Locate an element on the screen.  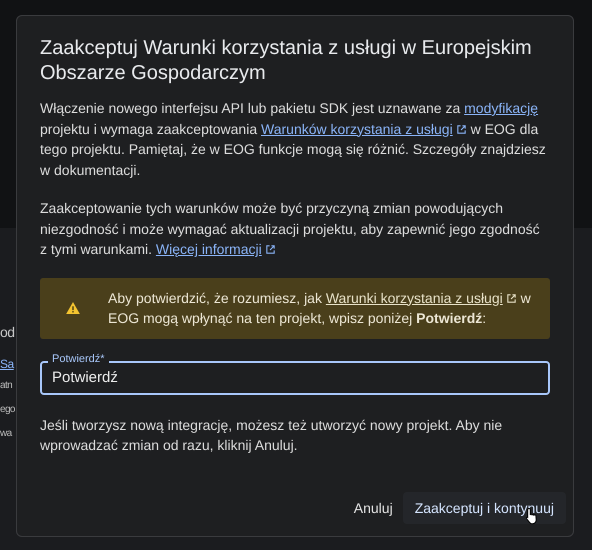
warning-icon is located at coordinates (73, 308).